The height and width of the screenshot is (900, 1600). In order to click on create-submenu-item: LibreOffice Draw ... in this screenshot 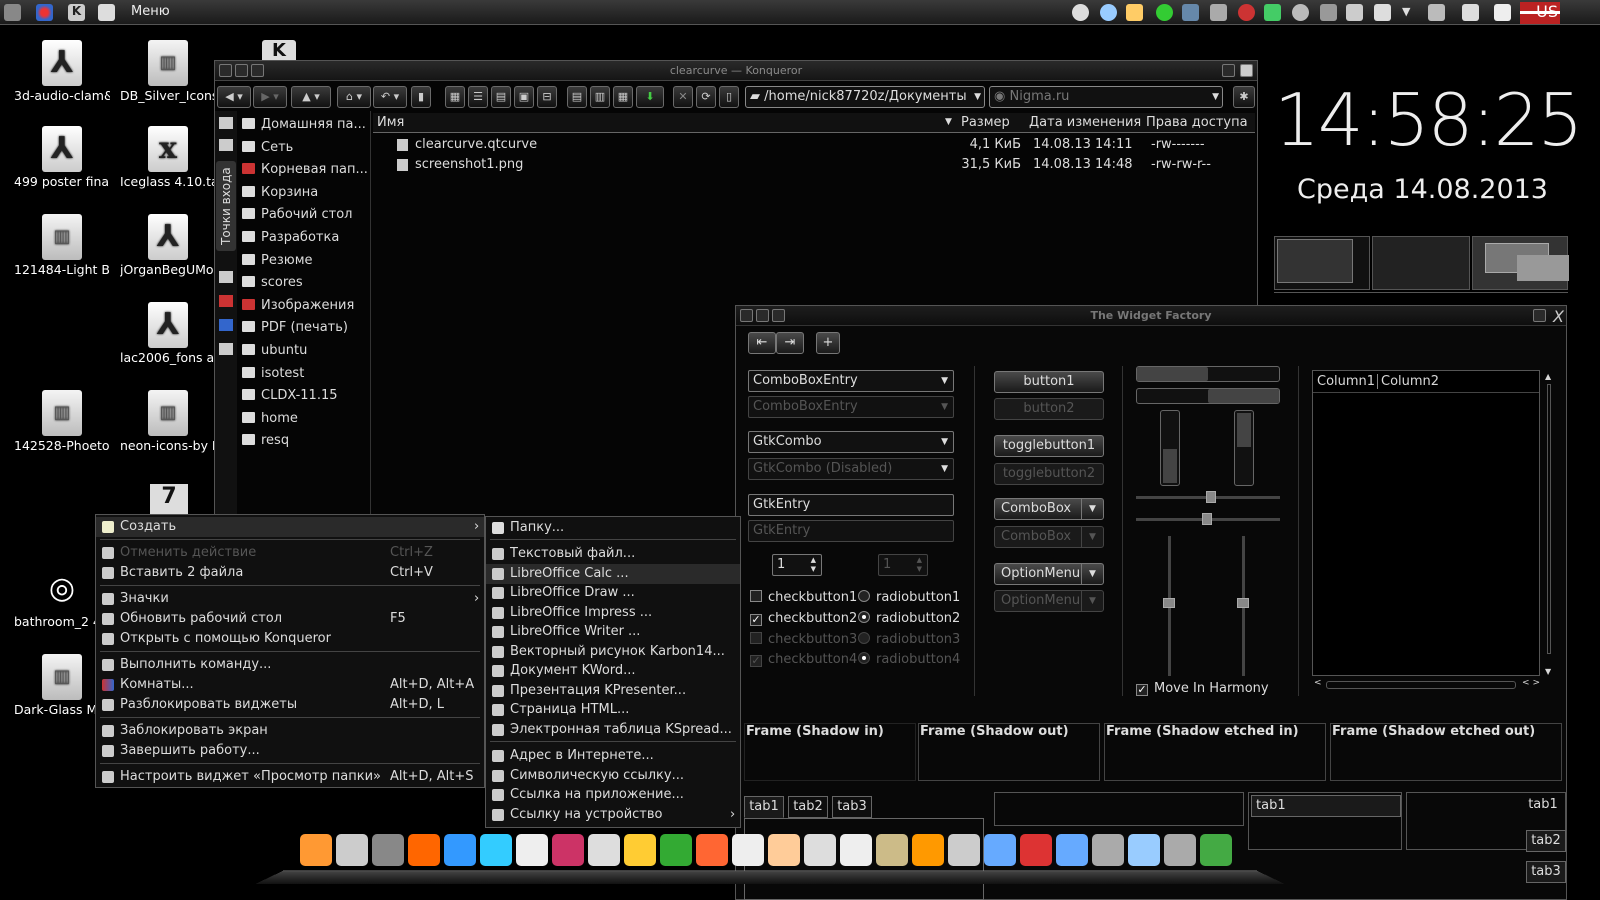, I will do `click(613, 593)`.